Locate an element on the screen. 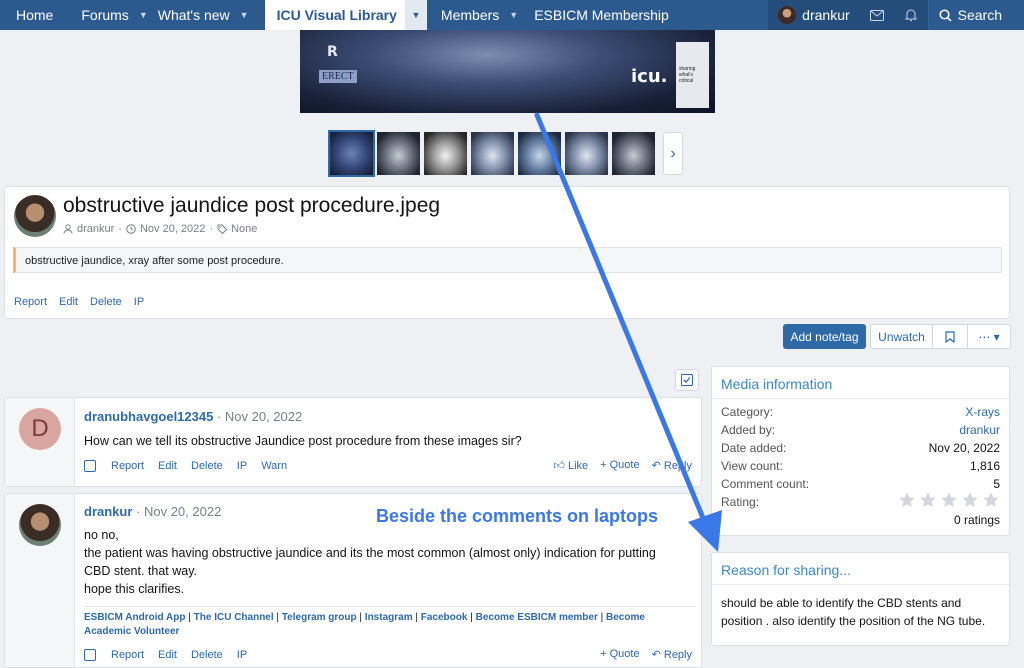  signature-link: Facebook is located at coordinates (444, 617).